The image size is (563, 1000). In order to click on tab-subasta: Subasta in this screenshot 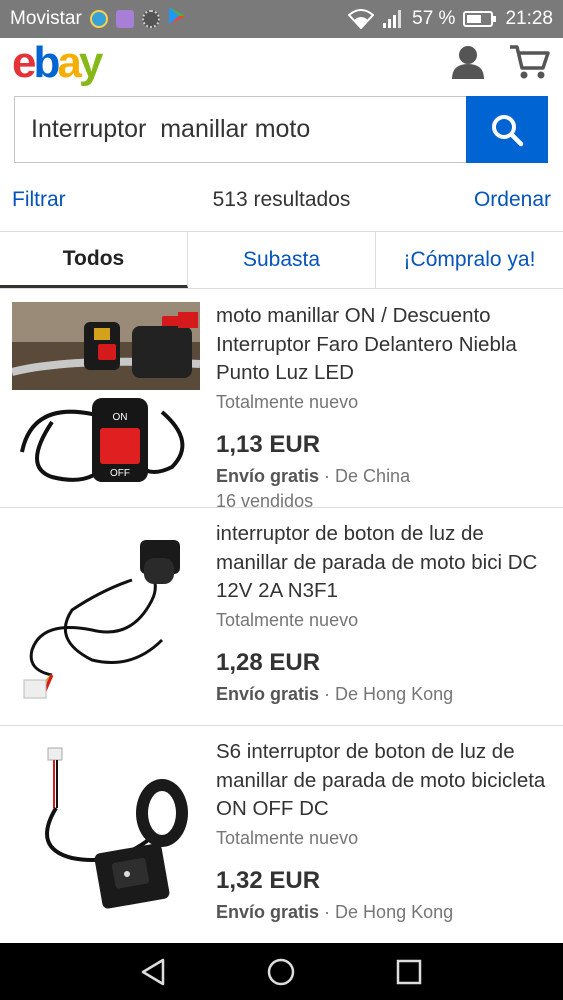, I will do `click(282, 260)`.